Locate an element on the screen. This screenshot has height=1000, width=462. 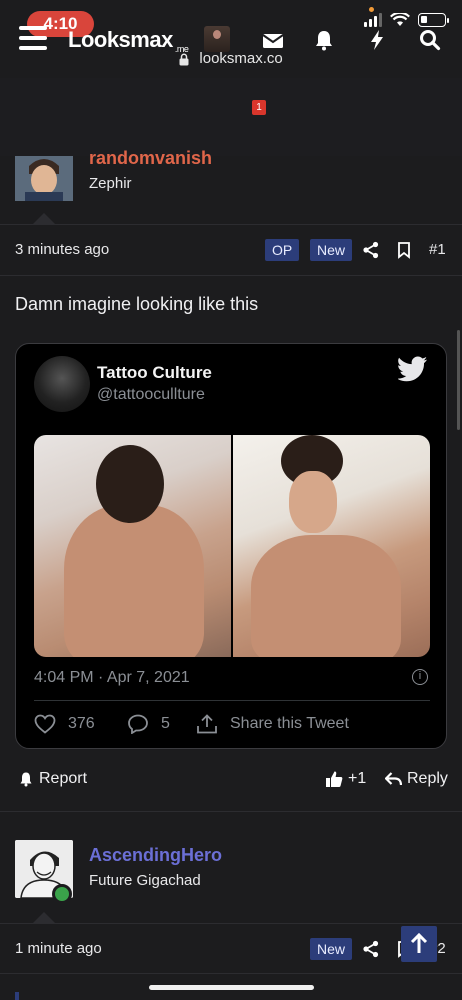
status-icons is located at coordinates (406, 20).